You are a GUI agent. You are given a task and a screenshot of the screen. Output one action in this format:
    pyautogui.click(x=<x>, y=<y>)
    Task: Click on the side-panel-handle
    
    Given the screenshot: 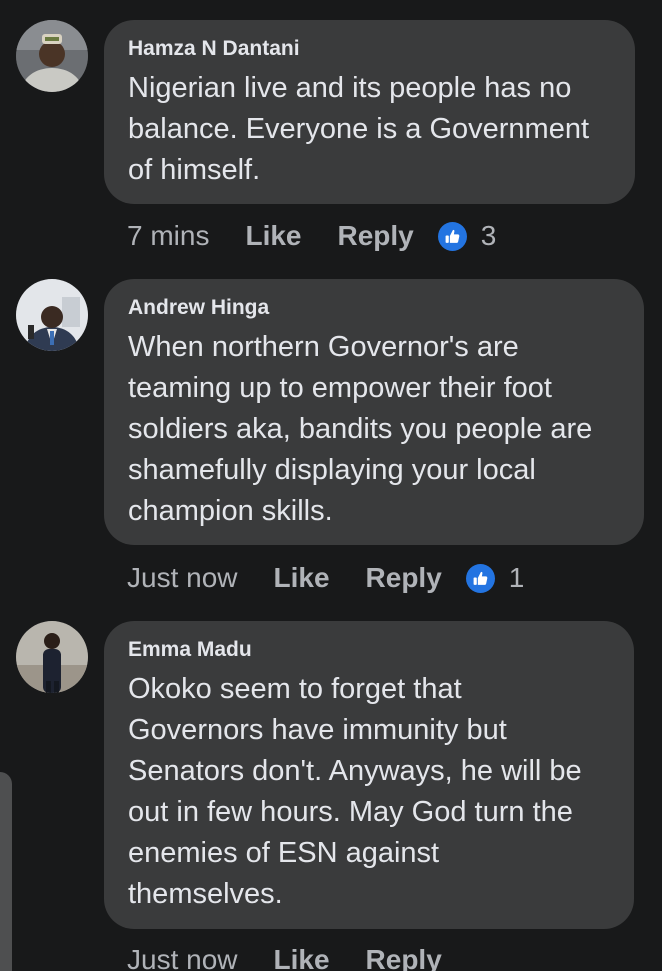 What is the action you would take?
    pyautogui.click(x=6, y=871)
    